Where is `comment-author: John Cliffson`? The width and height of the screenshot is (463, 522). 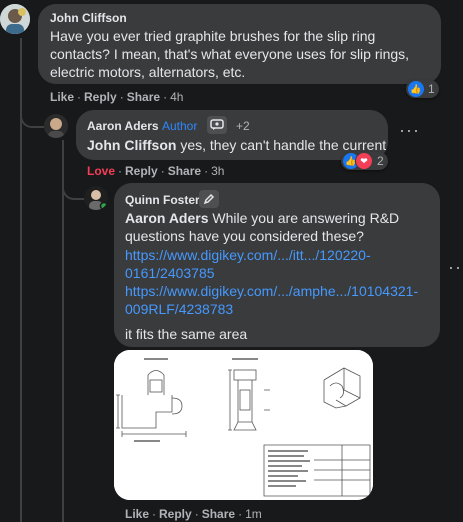
comment-author: John Cliffson is located at coordinates (88, 18).